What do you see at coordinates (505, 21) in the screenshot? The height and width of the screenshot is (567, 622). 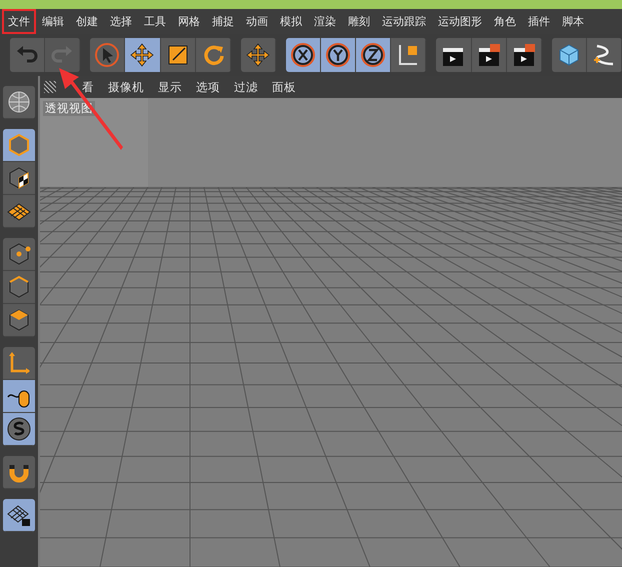 I see `menu-item: 角色` at bounding box center [505, 21].